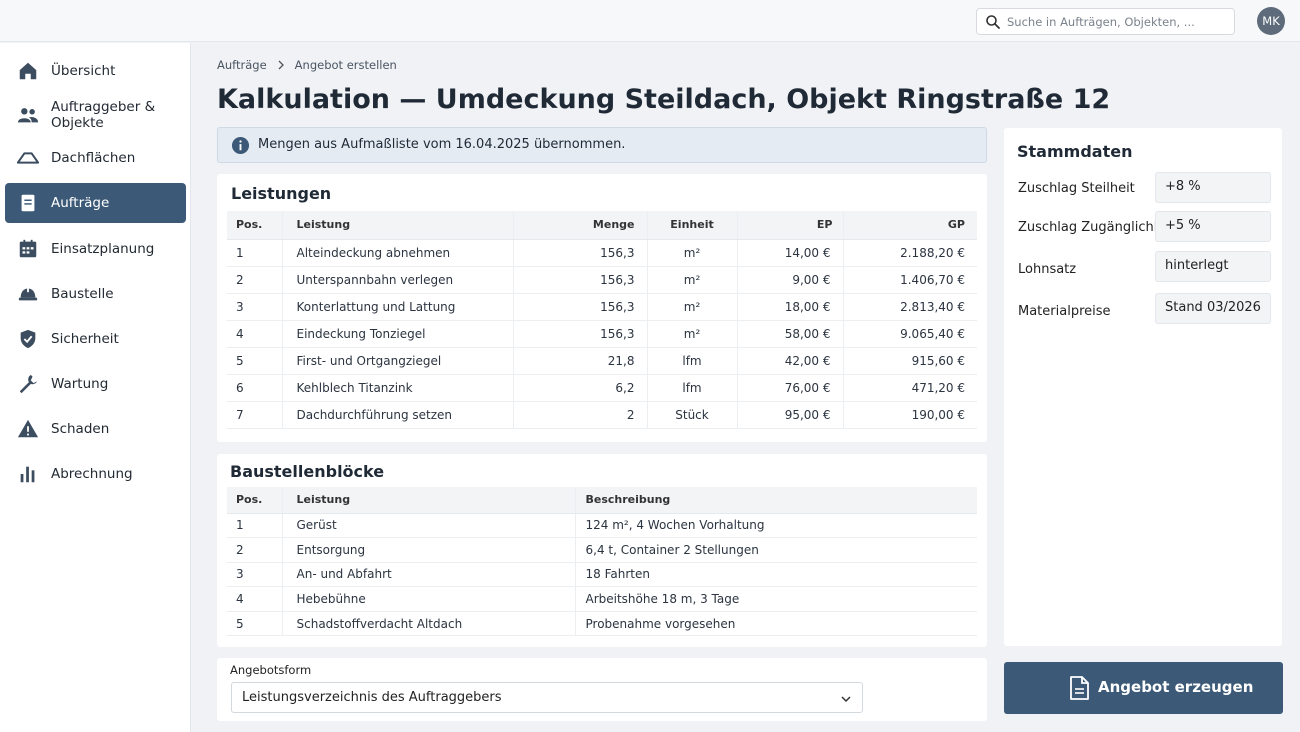  I want to click on col-header-beschreibung: Beschreibung, so click(776, 500).